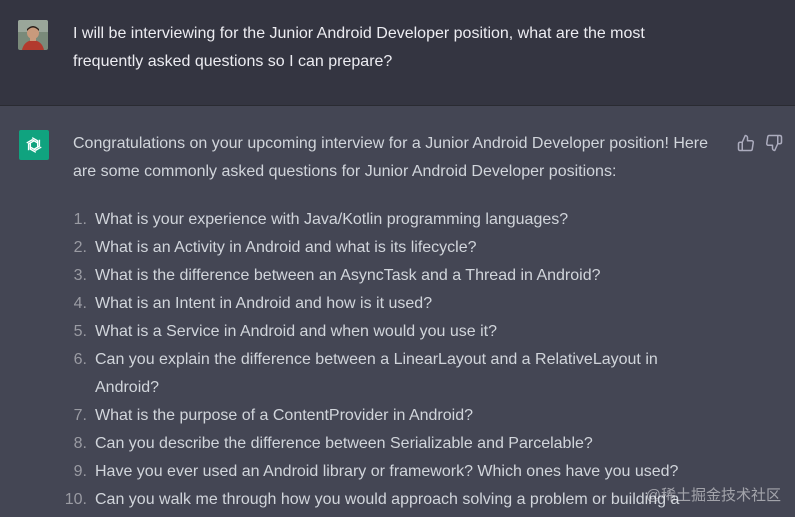 Image resolution: width=795 pixels, height=517 pixels. I want to click on list-number: 3., so click(80, 275).